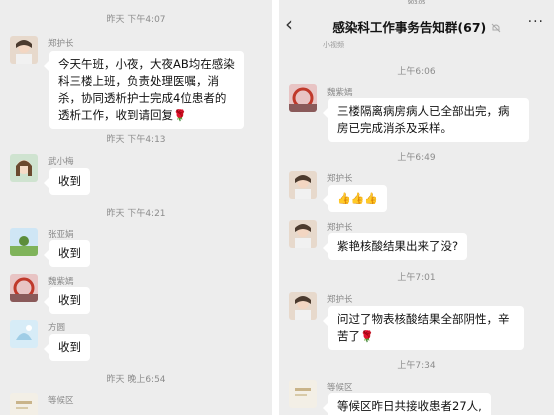  Describe the element at coordinates (416, 72) in the screenshot. I see `timestamp: 上午6:06` at that location.